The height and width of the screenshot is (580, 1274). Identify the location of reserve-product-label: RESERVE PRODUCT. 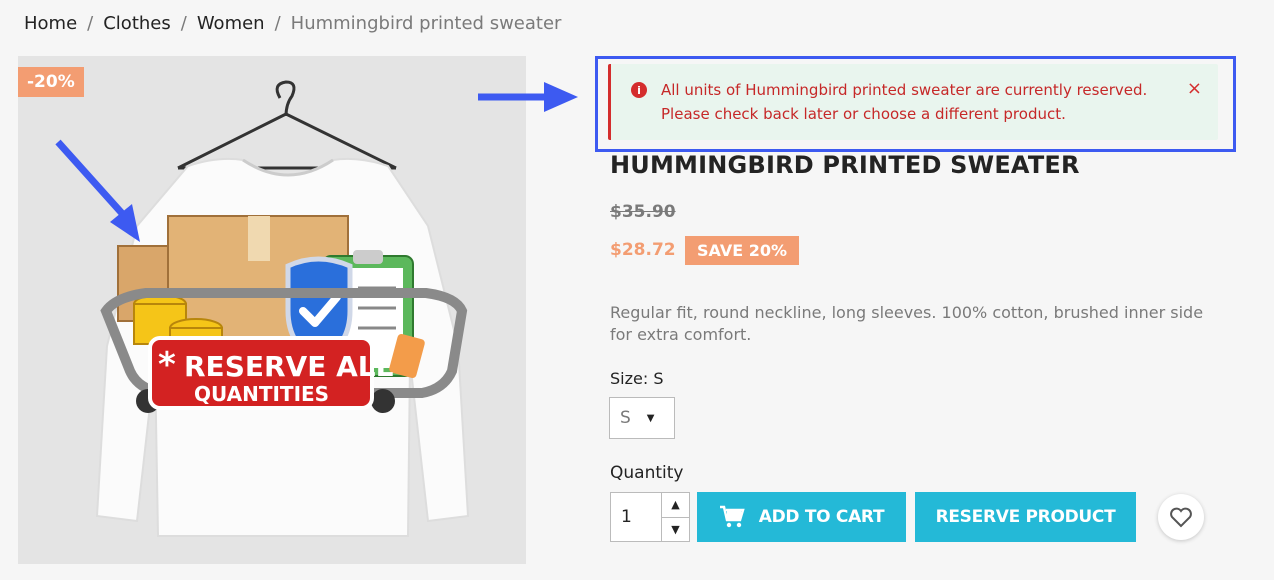
(1025, 517).